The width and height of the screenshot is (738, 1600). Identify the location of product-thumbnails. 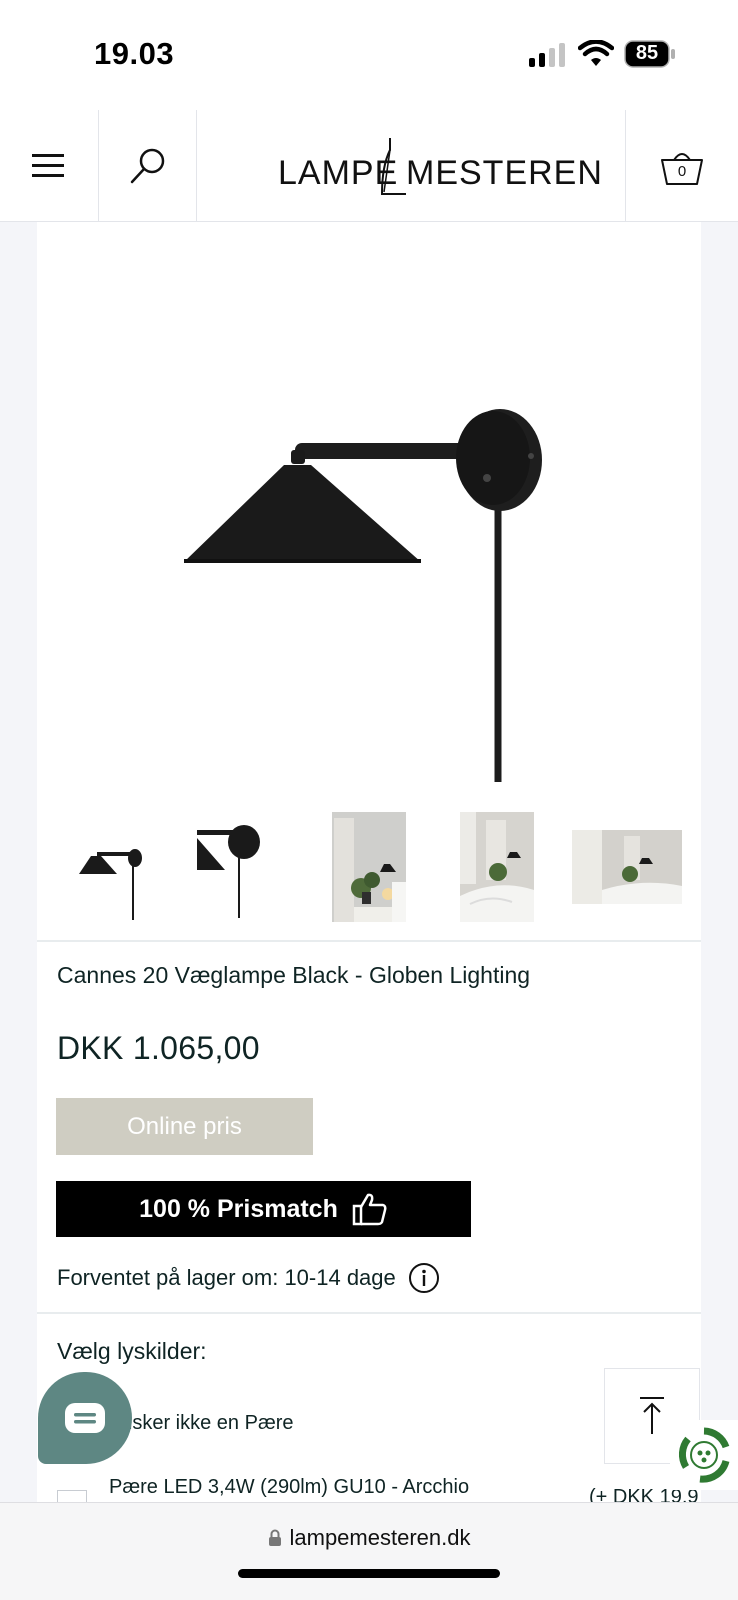
(369, 882).